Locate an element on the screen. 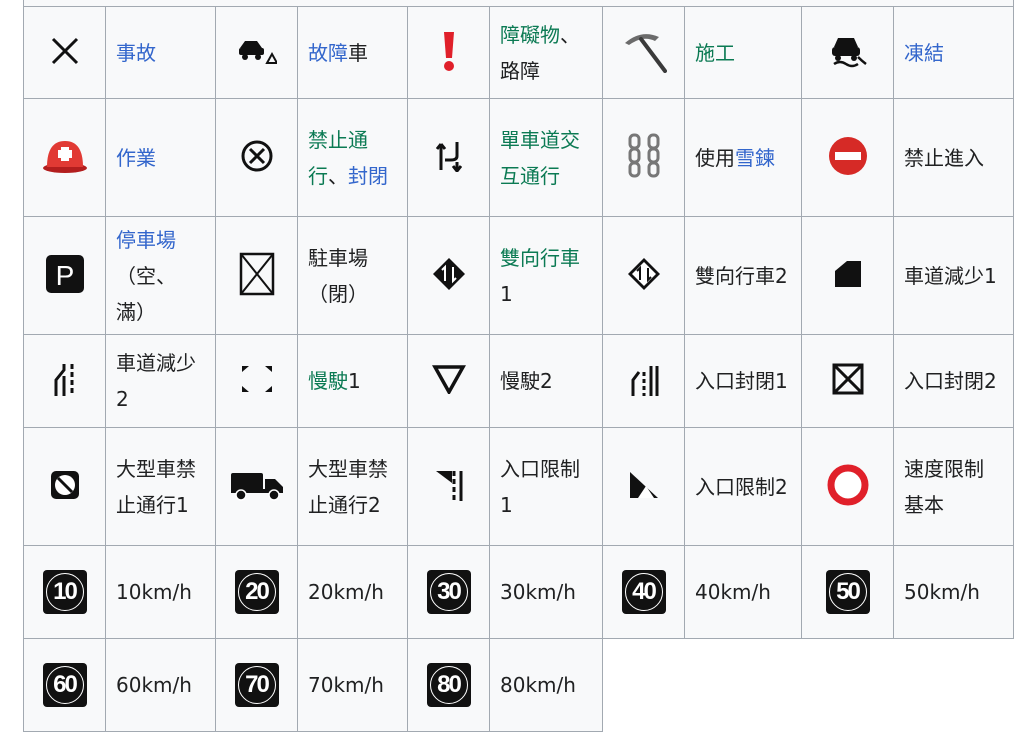 The width and height of the screenshot is (1024, 735). sign-description-cell: 使用雪鍊 is located at coordinates (743, 157).